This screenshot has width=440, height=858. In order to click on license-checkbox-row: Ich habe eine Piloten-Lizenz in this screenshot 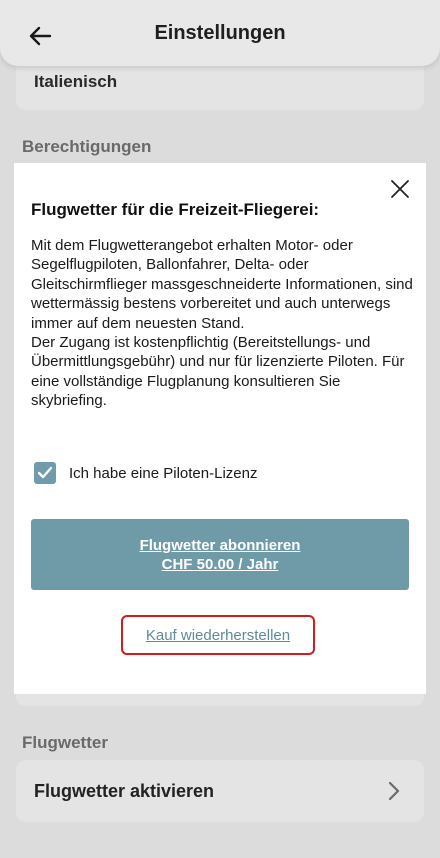, I will do `click(145, 473)`.